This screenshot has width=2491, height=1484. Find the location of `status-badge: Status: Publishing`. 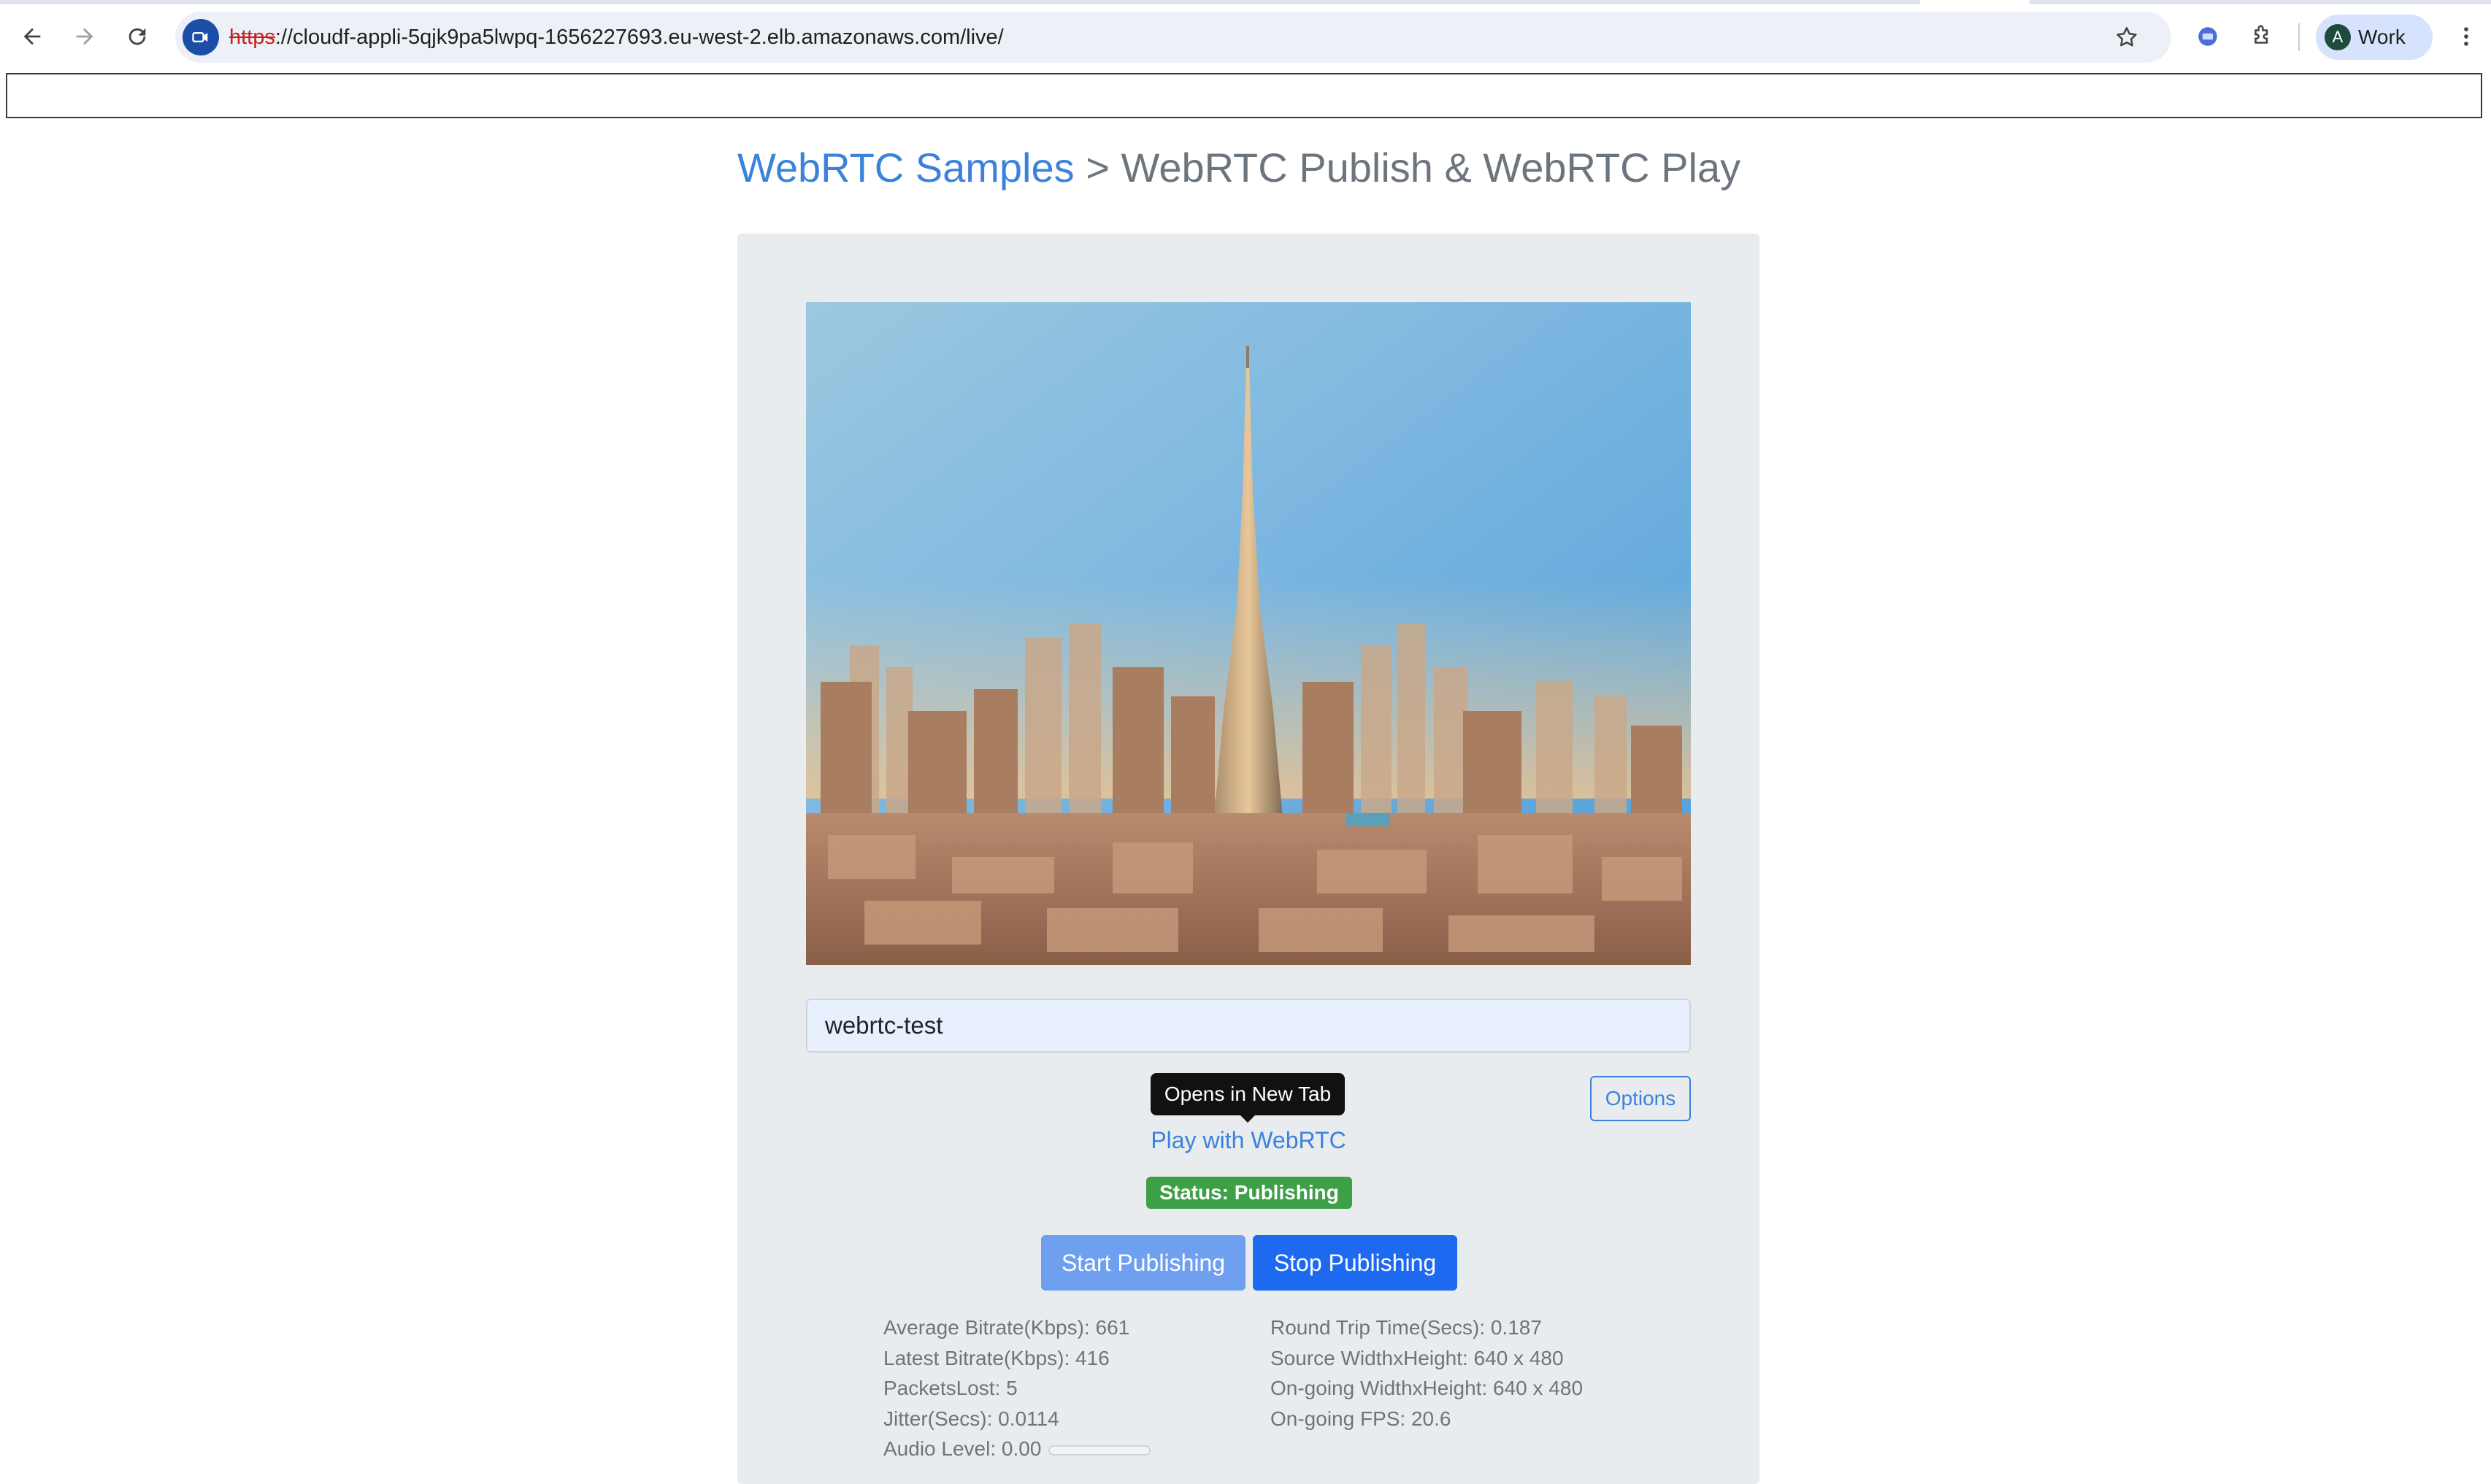

status-badge: Status: Publishing is located at coordinates (1249, 1193).